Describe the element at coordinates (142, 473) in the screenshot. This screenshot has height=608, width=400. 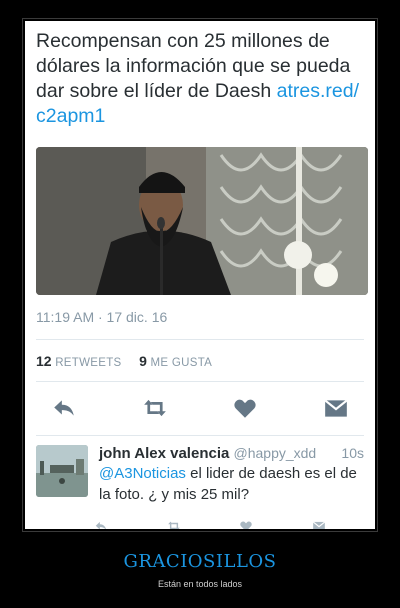
I see `reply-mention: @A3Noticias` at that location.